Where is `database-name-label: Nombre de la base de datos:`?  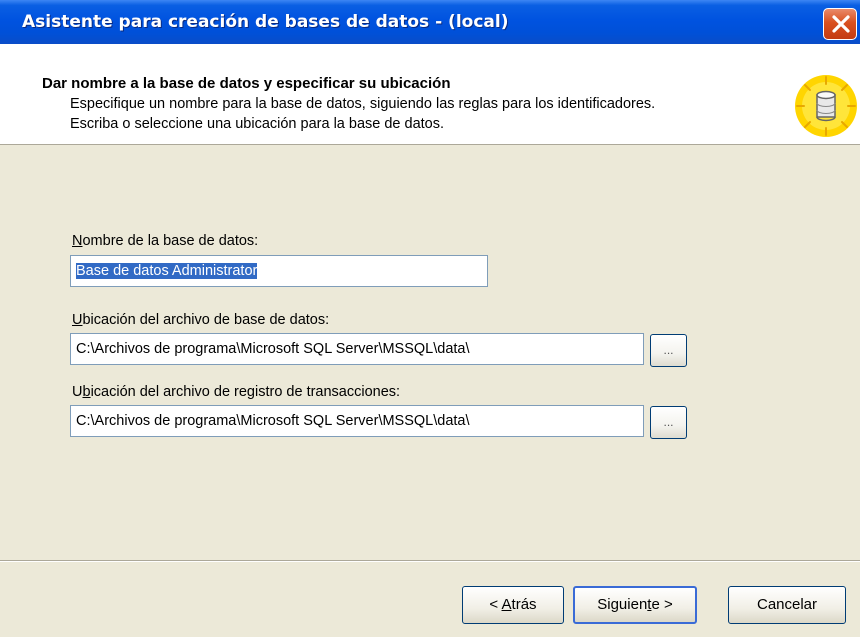
database-name-label: Nombre de la base de datos: is located at coordinates (165, 241).